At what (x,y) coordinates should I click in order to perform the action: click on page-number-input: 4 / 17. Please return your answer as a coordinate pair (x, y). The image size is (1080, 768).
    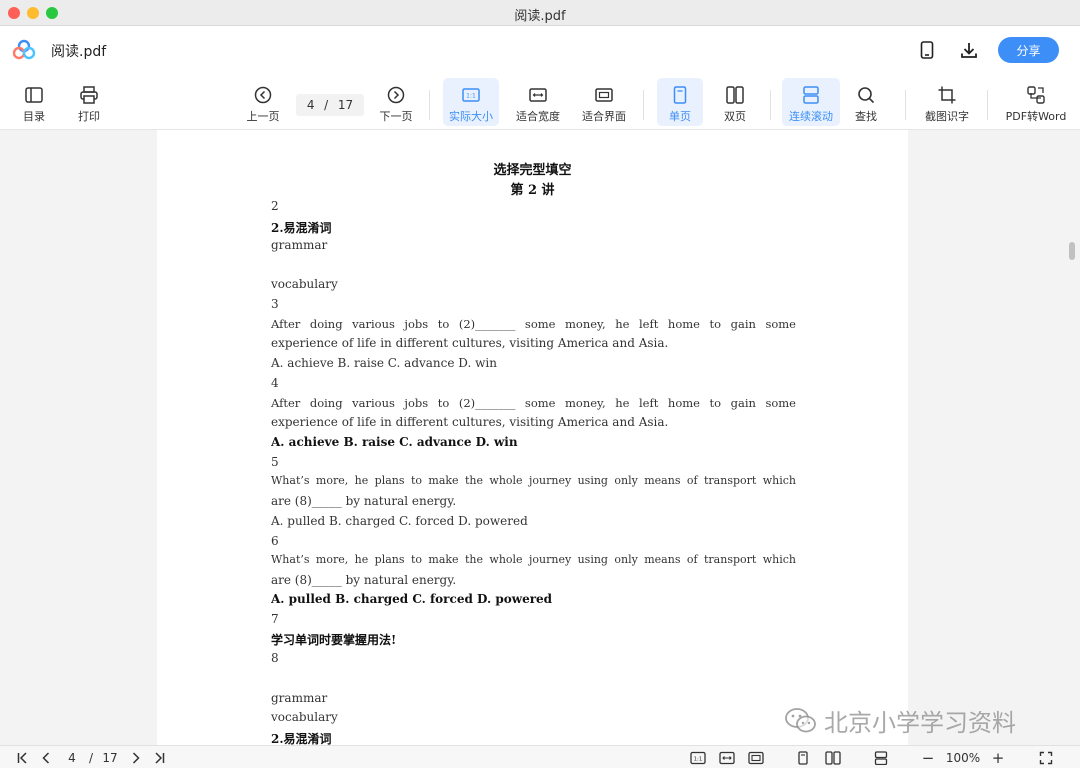
    Looking at the image, I should click on (330, 105).